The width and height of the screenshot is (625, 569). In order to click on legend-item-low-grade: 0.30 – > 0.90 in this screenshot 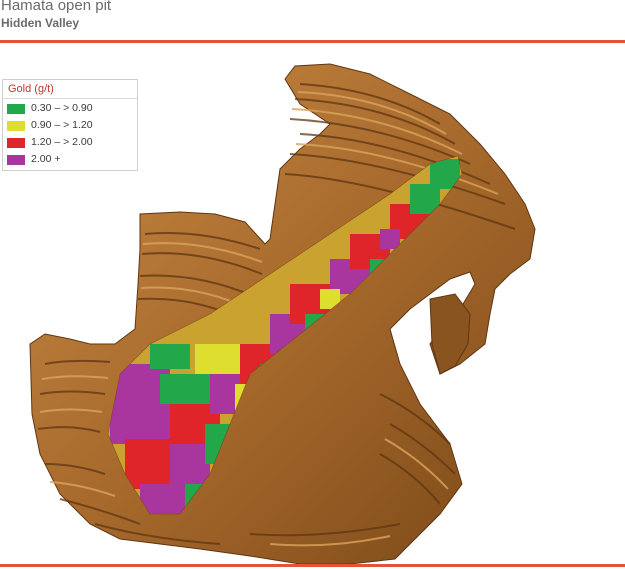, I will do `click(71, 110)`.